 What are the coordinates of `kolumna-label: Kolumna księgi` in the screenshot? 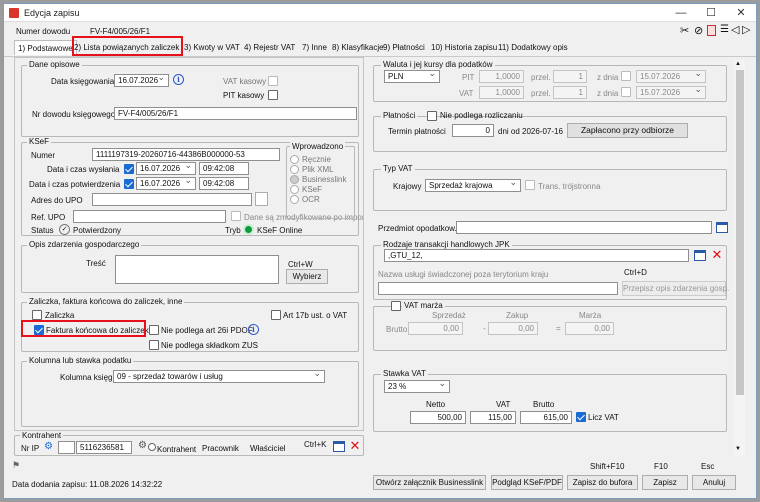 It's located at (87, 377).